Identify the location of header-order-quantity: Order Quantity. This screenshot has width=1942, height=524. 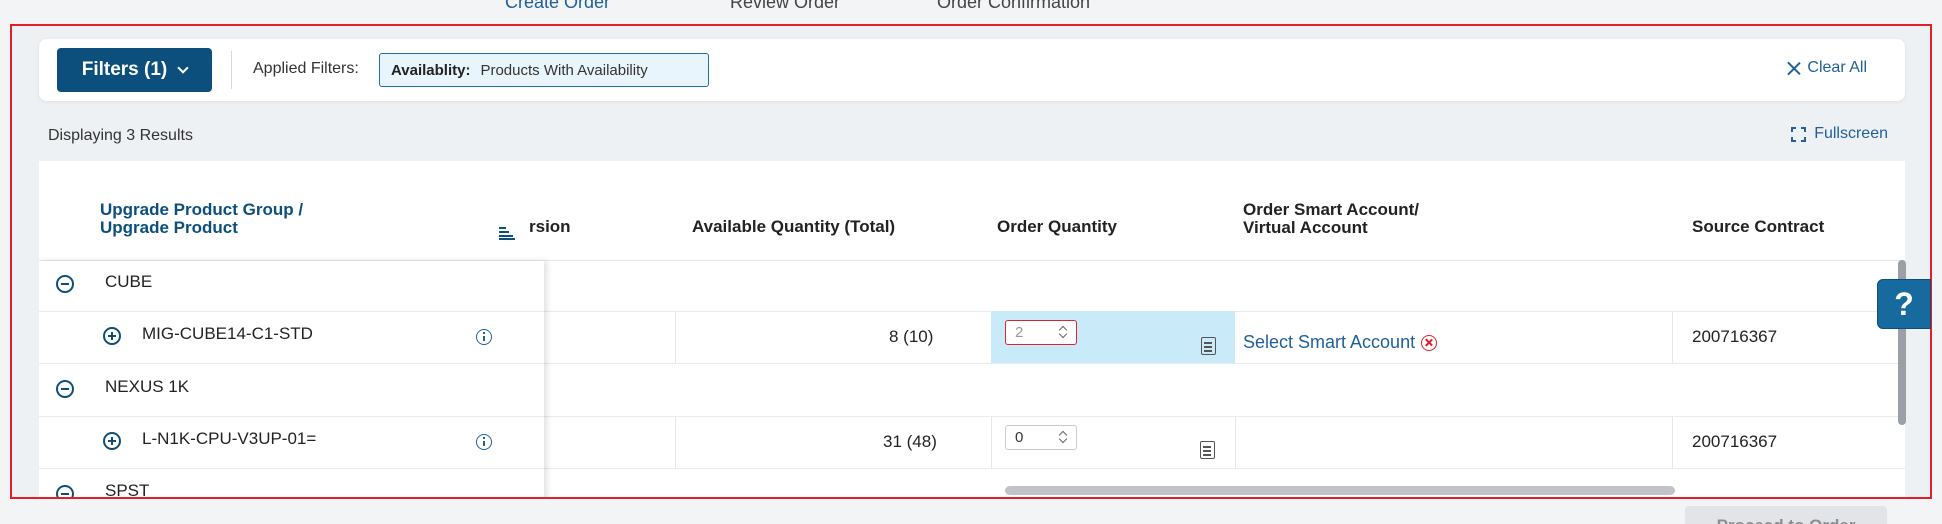
(1057, 227).